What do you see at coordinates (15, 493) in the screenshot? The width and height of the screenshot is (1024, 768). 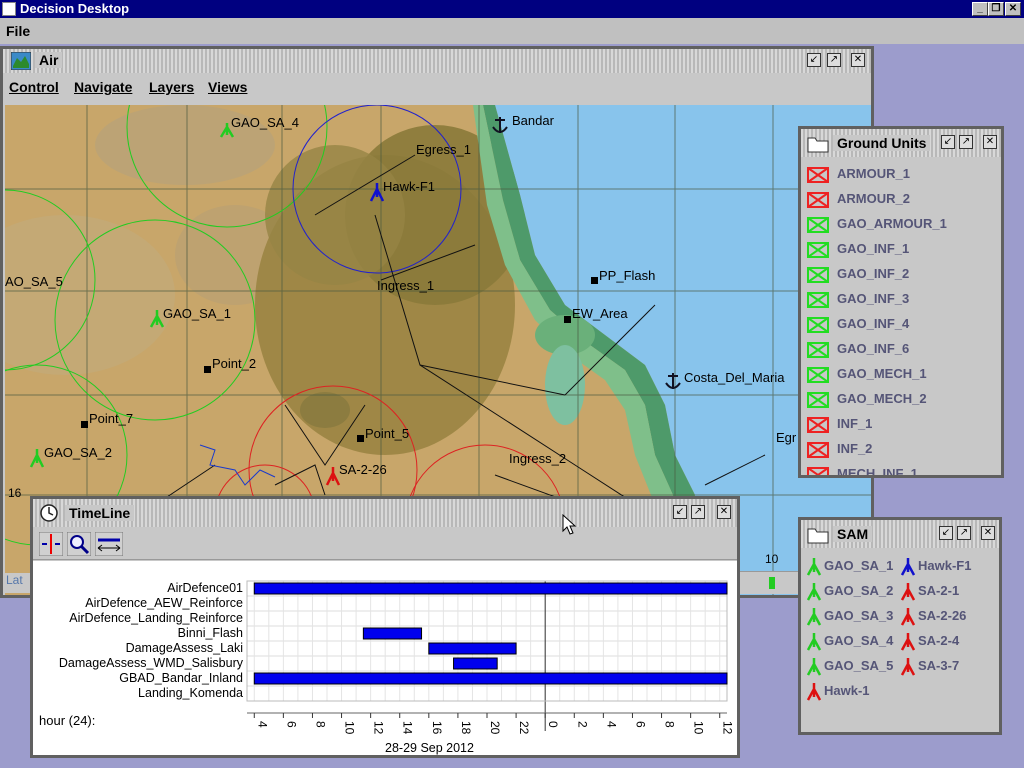 I see `grid-label-16: 16` at bounding box center [15, 493].